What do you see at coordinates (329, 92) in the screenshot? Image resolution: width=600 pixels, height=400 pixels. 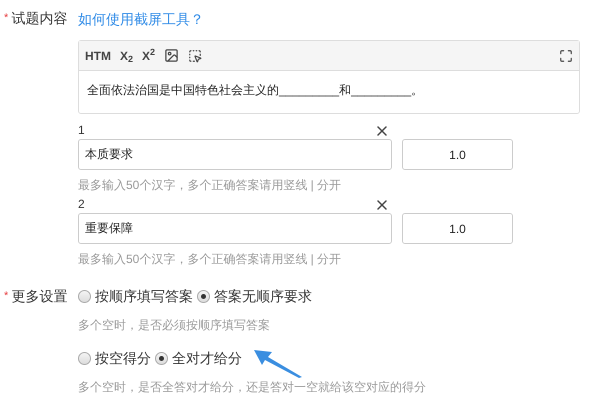 I see `editor-body: 全面依法治国是中国特色社会主义的_________和_________。` at bounding box center [329, 92].